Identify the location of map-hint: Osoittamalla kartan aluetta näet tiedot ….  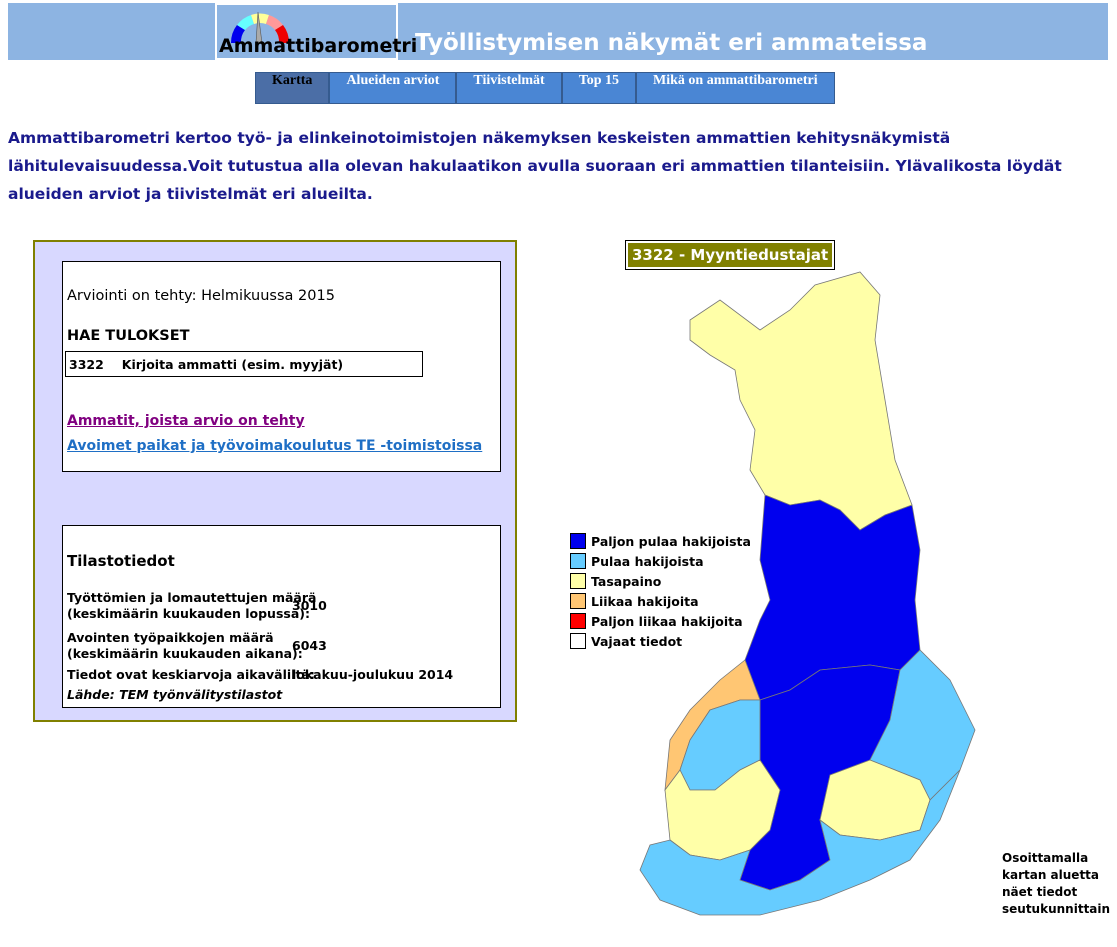
(1056, 883).